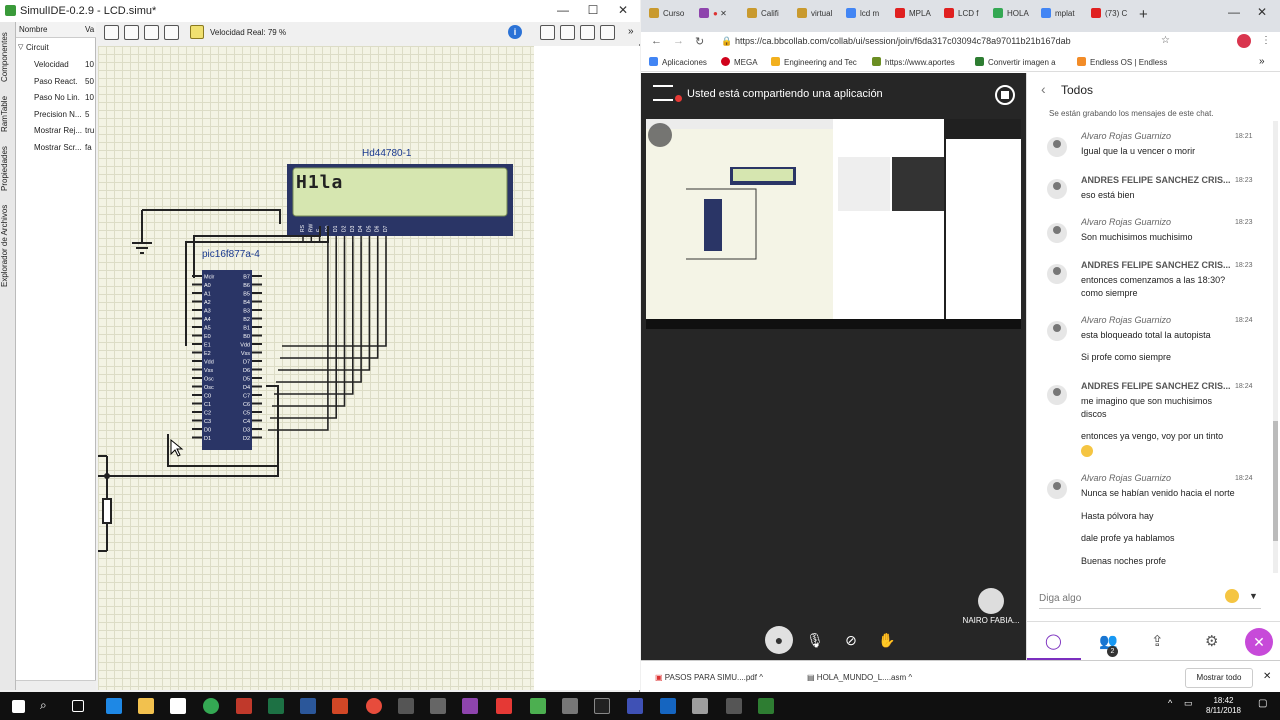  I want to click on tray-chevron-icon: ^, so click(1176, 706).